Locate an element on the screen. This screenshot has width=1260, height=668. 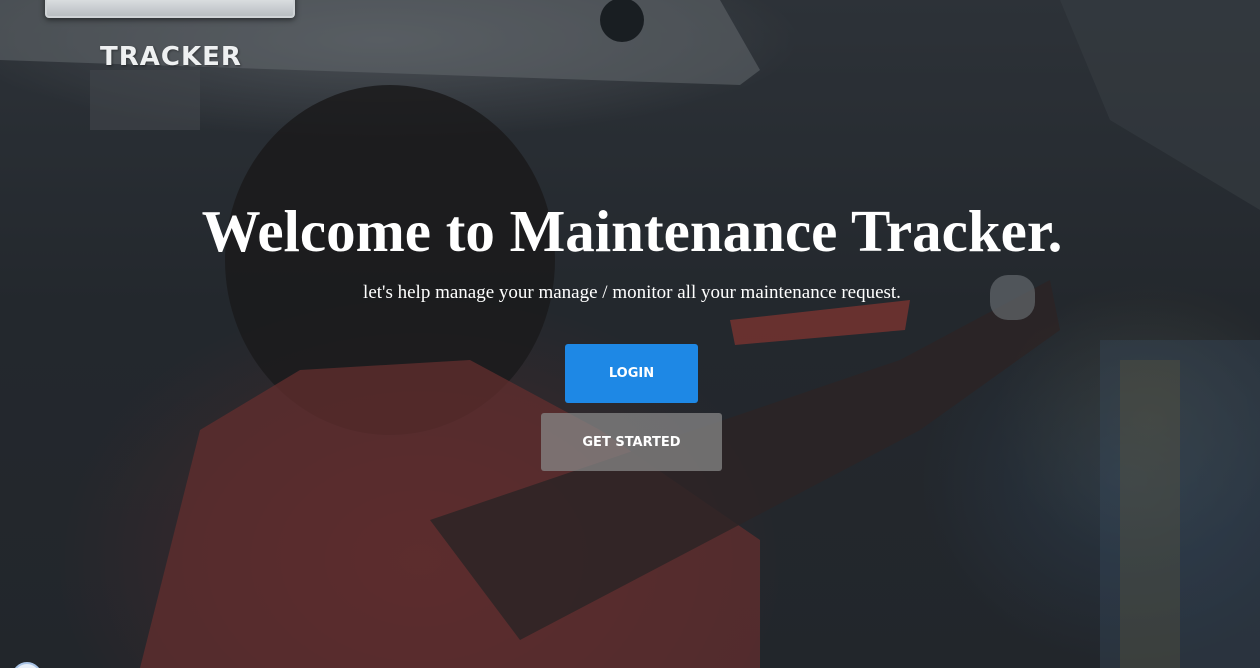
get-started-button: GET STARTED is located at coordinates (631, 442).